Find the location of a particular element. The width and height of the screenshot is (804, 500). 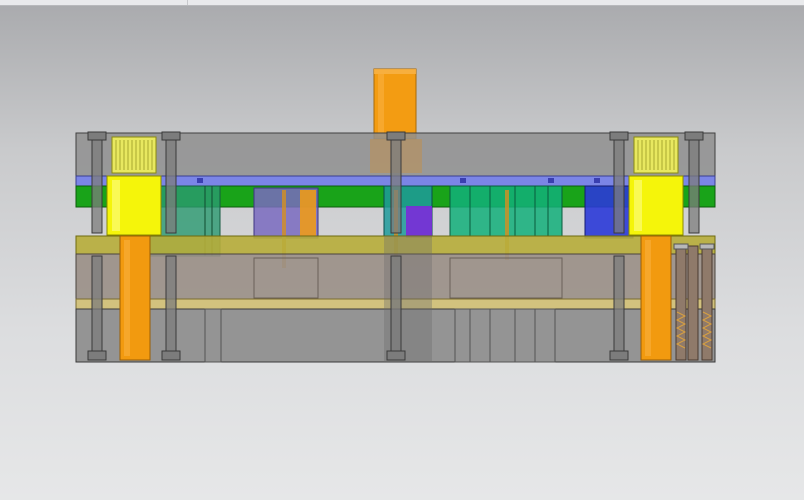

left-guide-post is located at coordinates (135, 298).